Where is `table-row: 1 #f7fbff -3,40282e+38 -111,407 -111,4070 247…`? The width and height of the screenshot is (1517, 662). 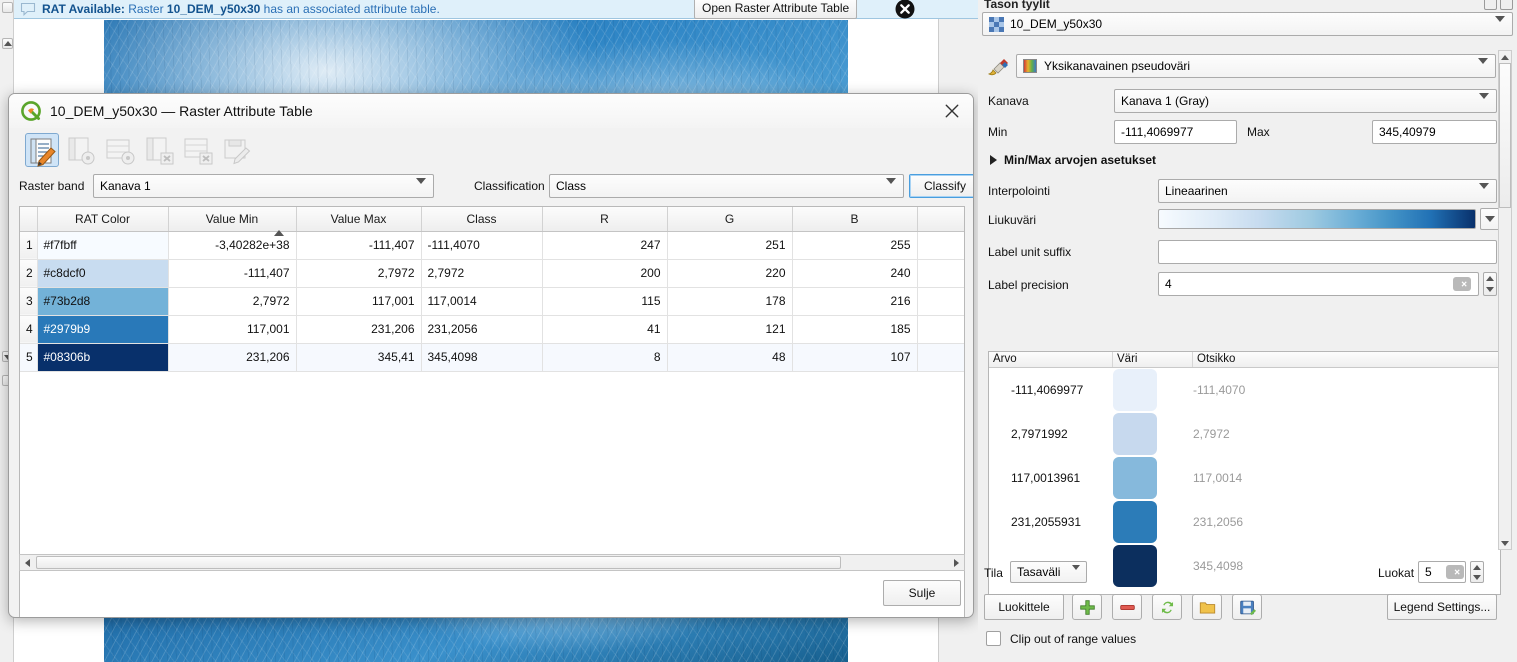
table-row: 1 #f7fbff -3,40282e+38 -111,407 -111,4070 247… is located at coordinates (492, 245).